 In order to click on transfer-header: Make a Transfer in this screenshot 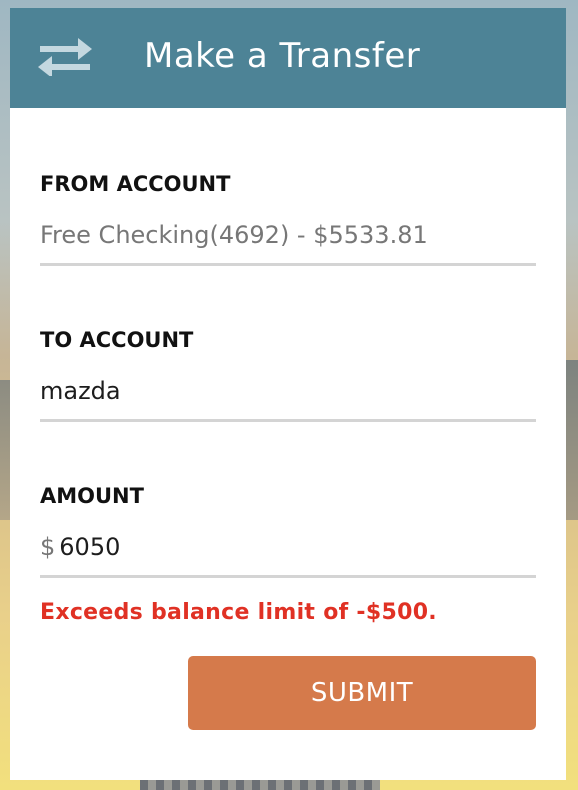, I will do `click(288, 58)`.